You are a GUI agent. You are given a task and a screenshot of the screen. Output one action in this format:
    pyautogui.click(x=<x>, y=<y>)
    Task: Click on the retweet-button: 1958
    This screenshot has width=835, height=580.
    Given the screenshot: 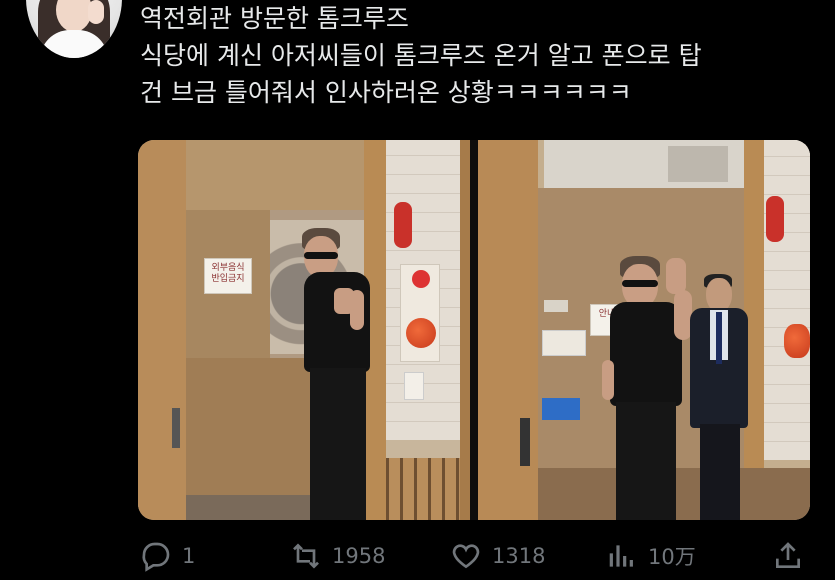 What is the action you would take?
    pyautogui.click(x=337, y=556)
    